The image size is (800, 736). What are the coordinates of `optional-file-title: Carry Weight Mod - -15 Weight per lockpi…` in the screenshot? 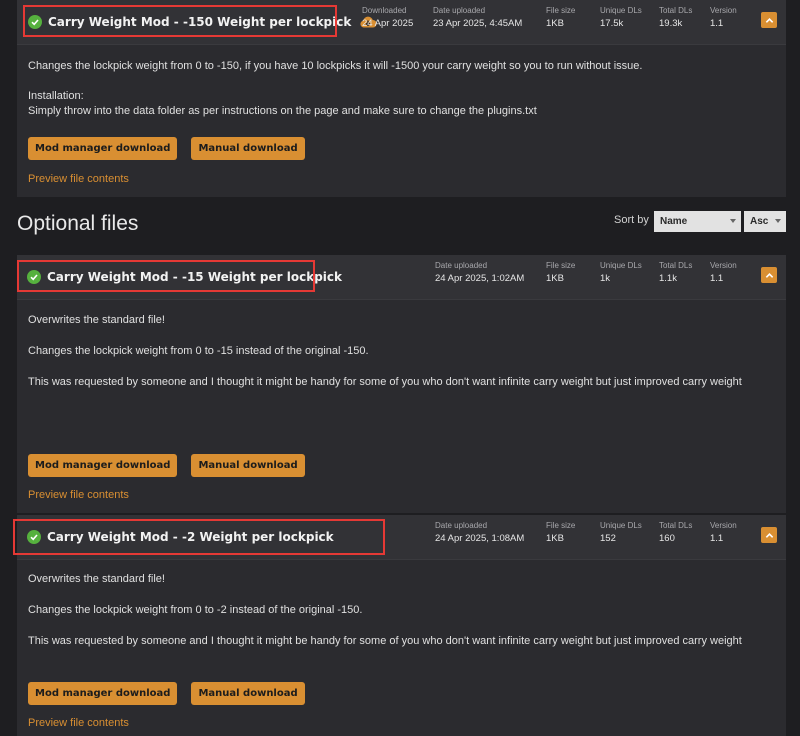 It's located at (194, 277).